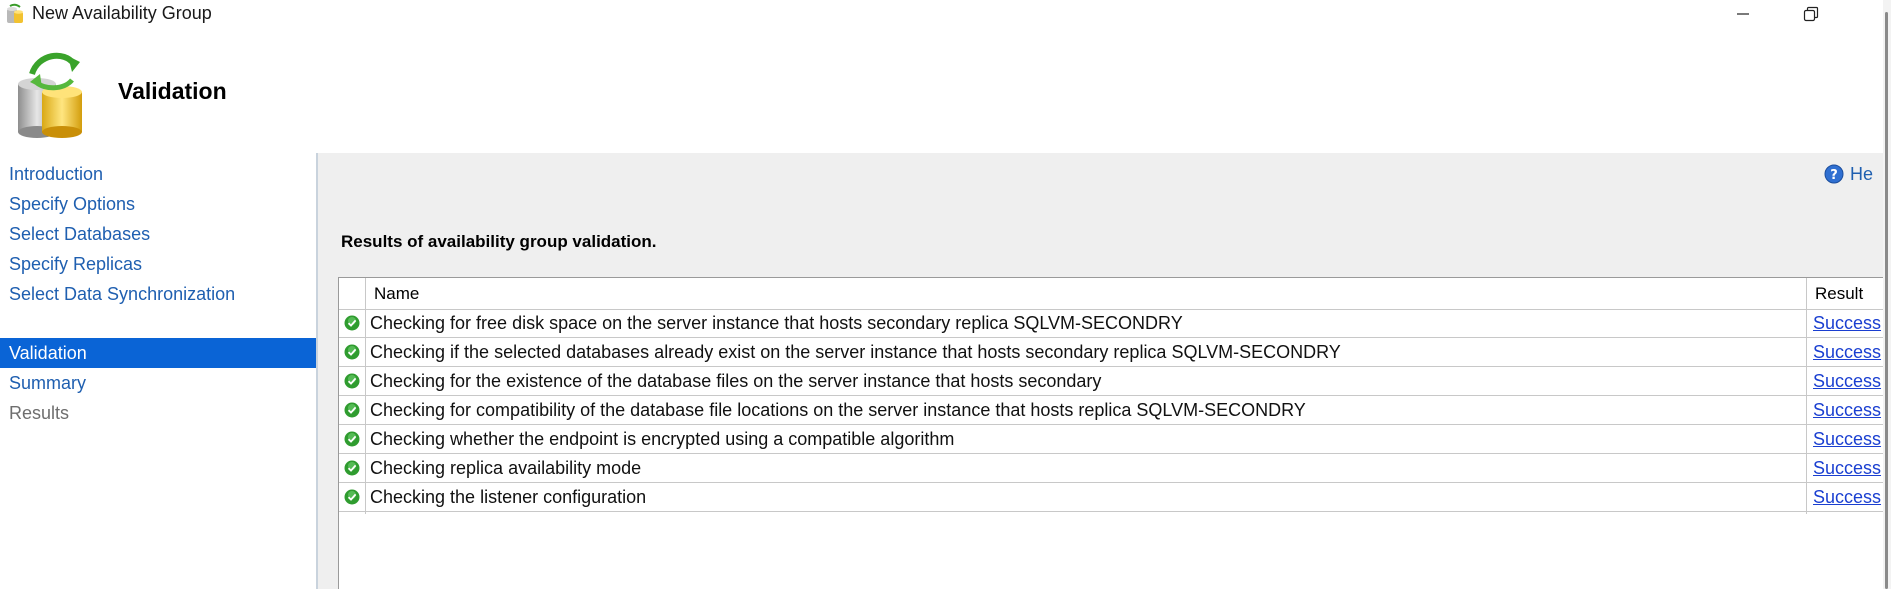 This screenshot has width=1891, height=589. I want to click on window-title: New Availability Group, so click(122, 13).